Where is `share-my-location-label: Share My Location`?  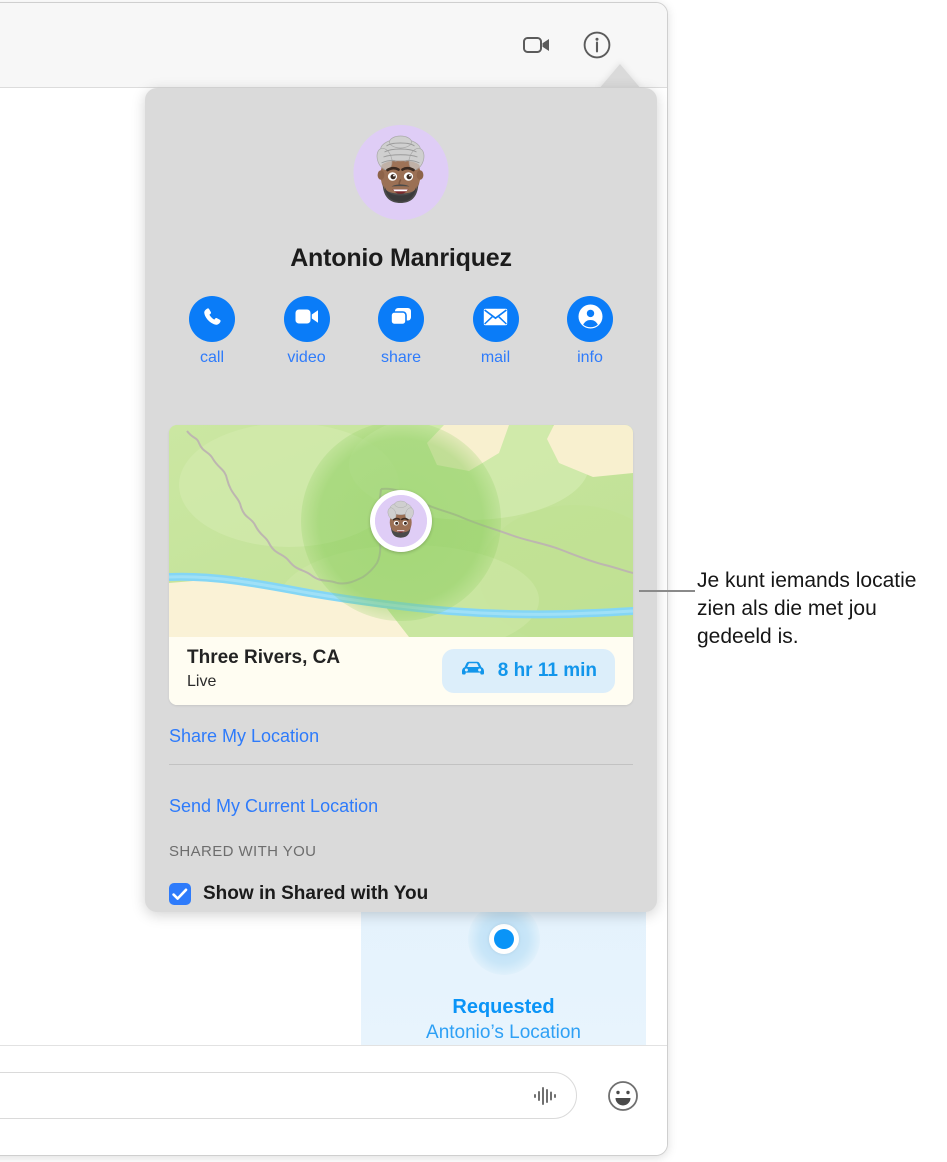
share-my-location-label: Share My Location is located at coordinates (244, 736).